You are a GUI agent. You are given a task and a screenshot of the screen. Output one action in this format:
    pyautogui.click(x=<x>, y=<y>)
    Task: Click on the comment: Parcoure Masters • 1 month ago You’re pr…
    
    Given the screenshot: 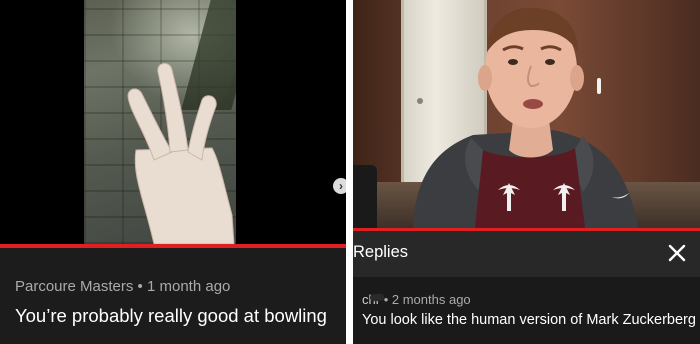 What is the action you would take?
    pyautogui.click(x=173, y=296)
    